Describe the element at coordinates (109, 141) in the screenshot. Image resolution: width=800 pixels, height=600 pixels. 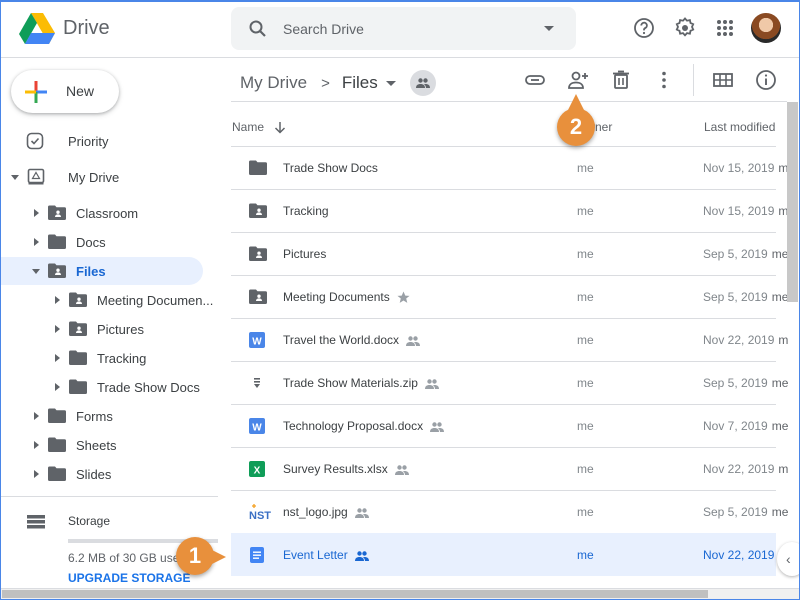
I see `sidebar-item-priority: Priority` at that location.